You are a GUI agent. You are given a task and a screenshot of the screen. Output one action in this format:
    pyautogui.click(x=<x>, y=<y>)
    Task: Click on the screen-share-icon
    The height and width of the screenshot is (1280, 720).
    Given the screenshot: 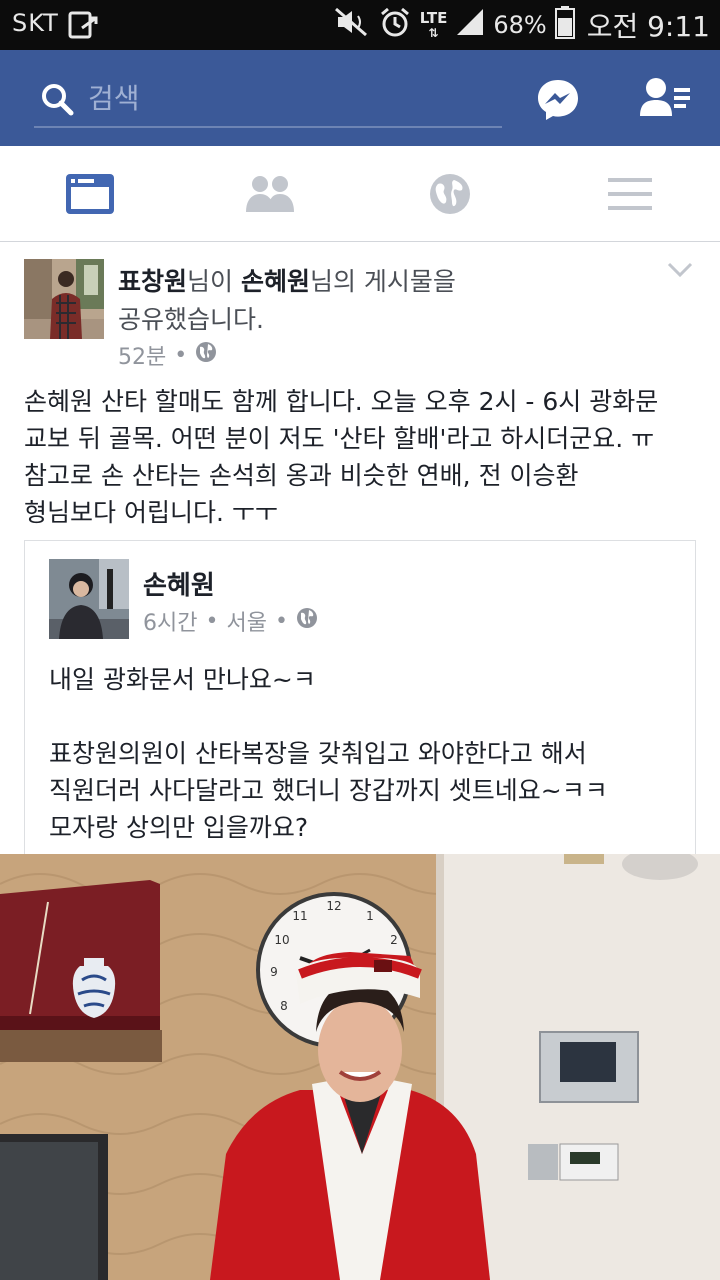 What is the action you would take?
    pyautogui.click(x=85, y=27)
    